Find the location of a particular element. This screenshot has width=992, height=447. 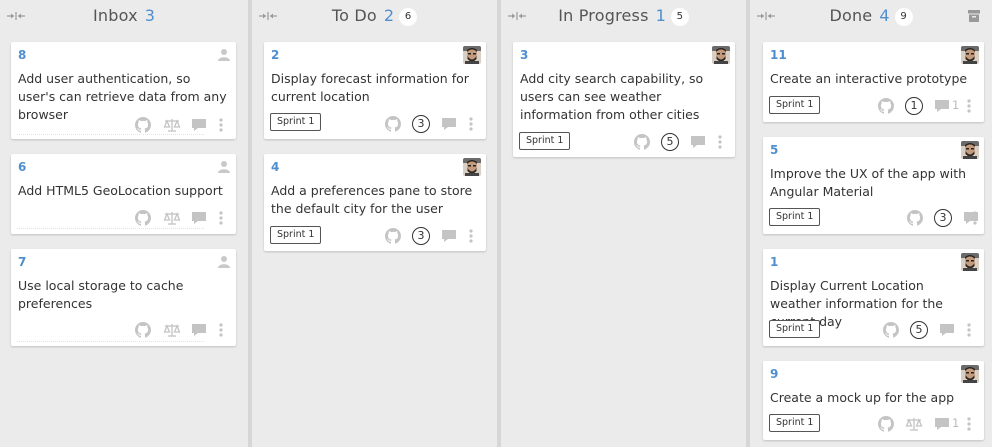

issue-card: 6 Add HTML5 GeoLocation support is located at coordinates (123, 194).